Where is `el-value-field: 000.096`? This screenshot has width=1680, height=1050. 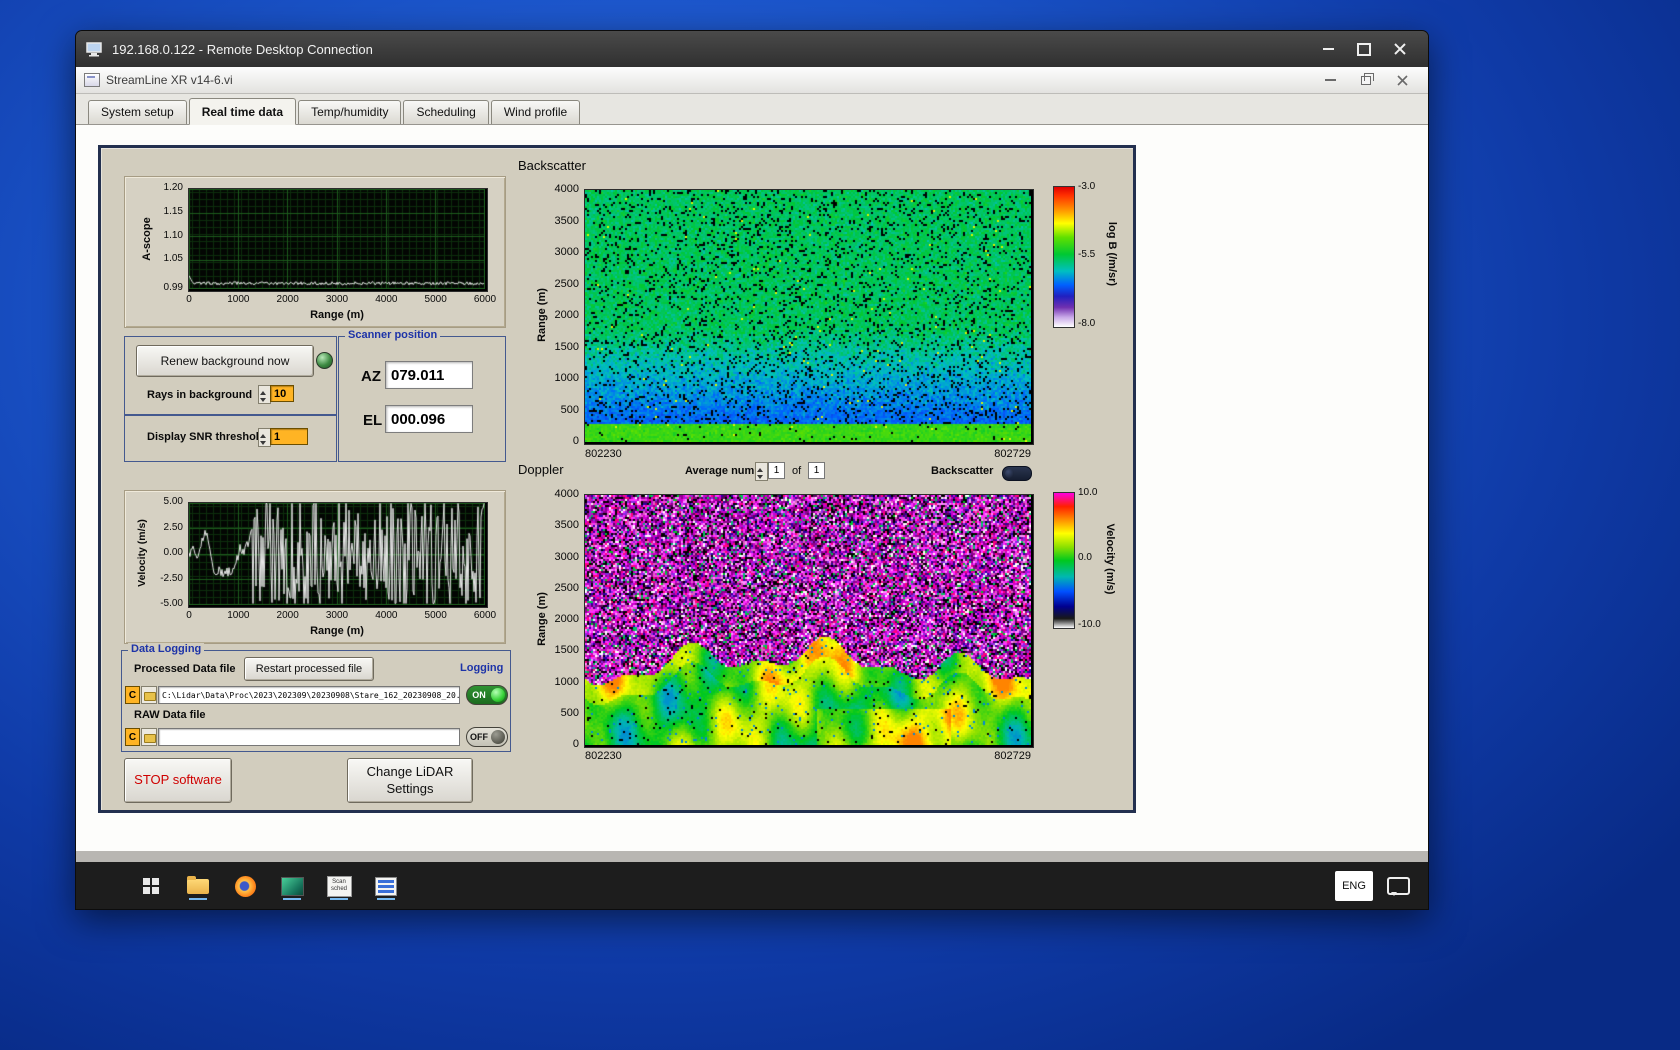 el-value-field: 000.096 is located at coordinates (429, 419).